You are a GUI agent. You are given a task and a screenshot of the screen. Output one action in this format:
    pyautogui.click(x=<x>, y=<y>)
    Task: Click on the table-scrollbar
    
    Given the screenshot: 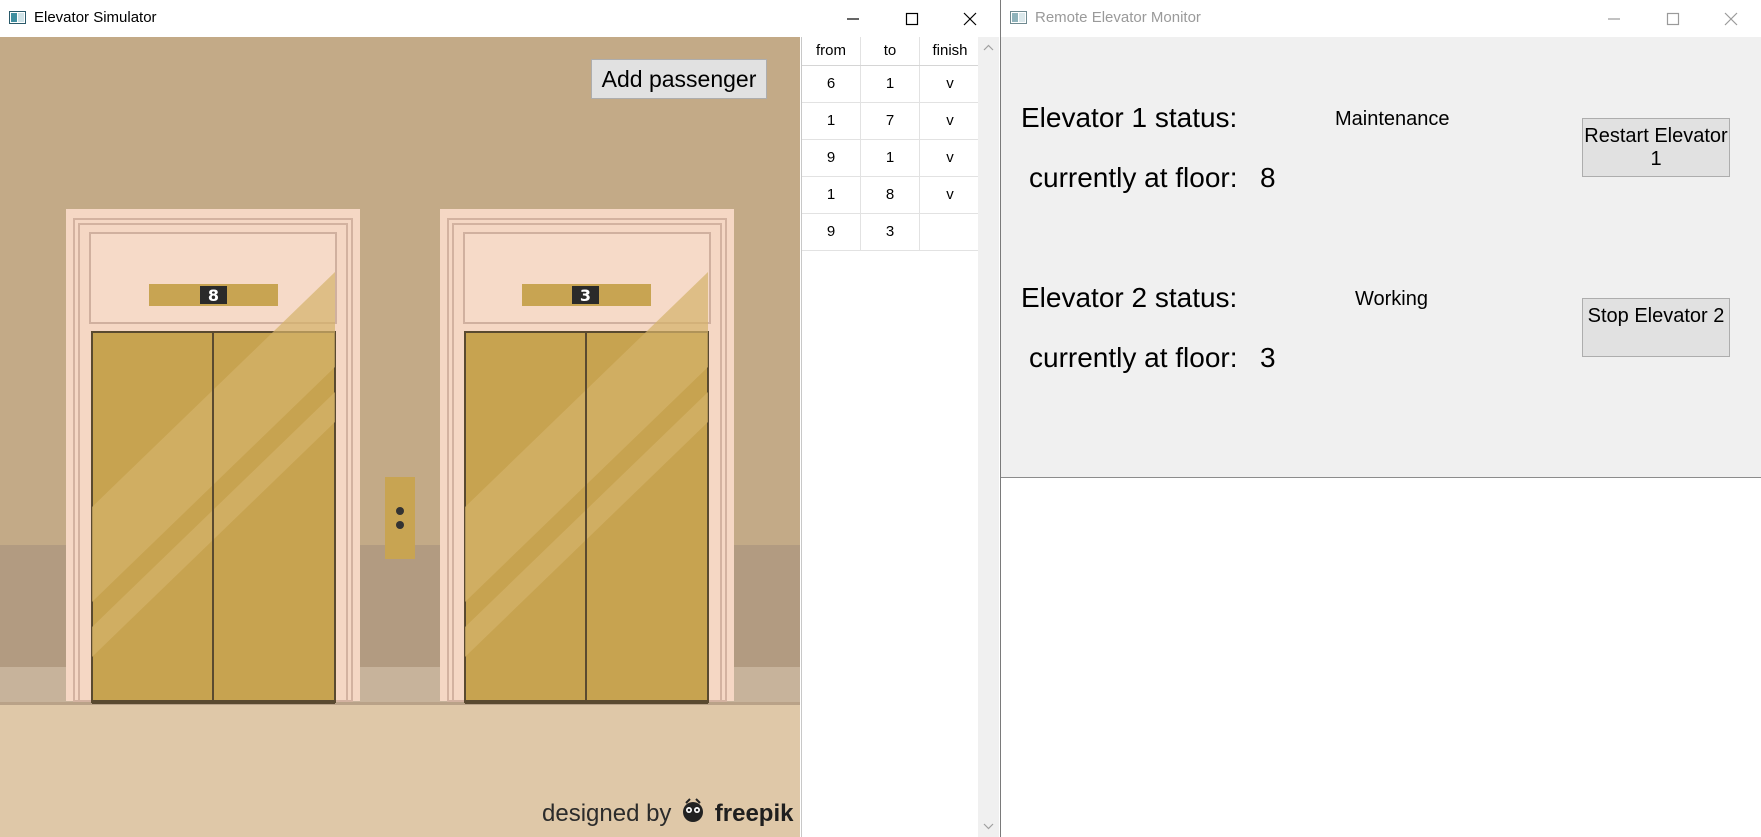 What is the action you would take?
    pyautogui.click(x=988, y=437)
    